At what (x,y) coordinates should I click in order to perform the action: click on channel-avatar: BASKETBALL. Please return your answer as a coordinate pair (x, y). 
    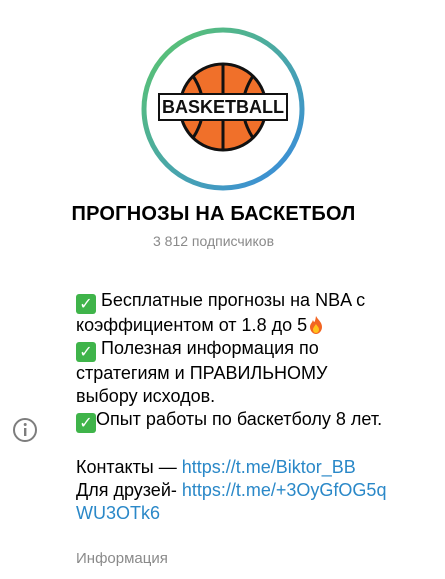
    Looking at the image, I should click on (223, 109).